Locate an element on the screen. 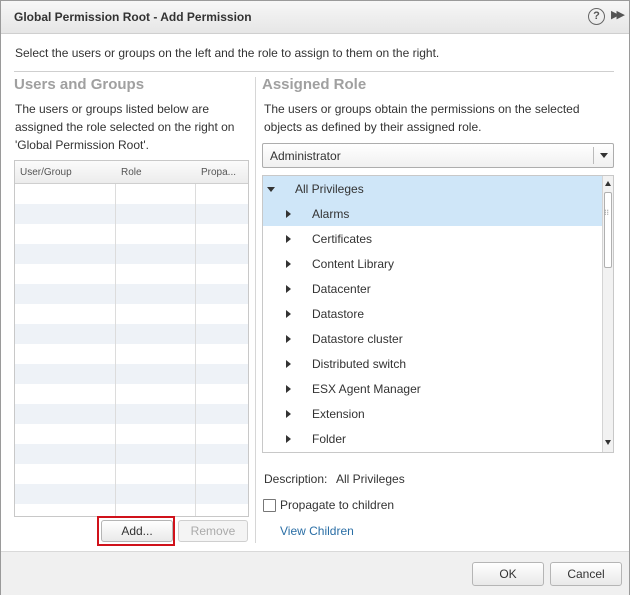  users-groups-heading: Users and Groups is located at coordinates (79, 84).